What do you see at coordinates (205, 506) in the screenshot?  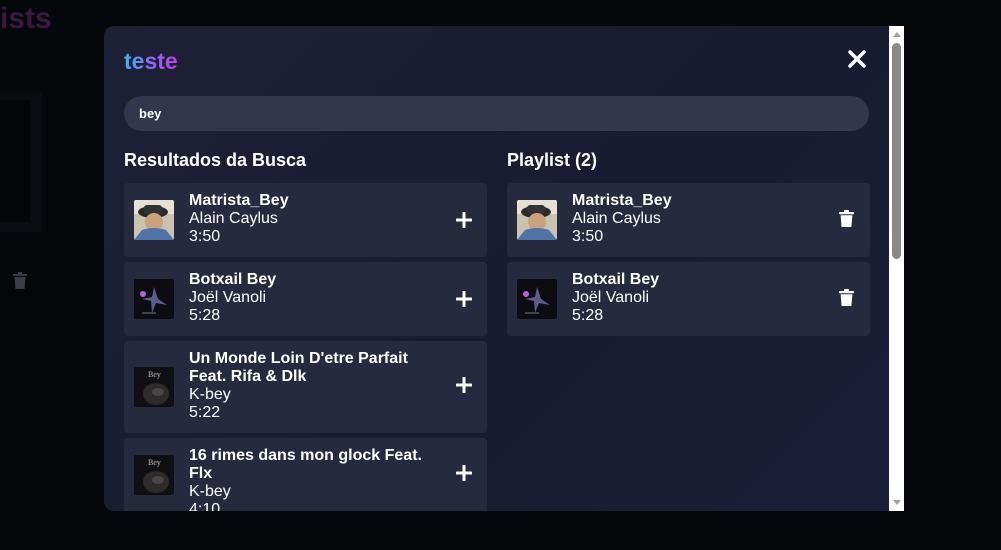 I see `song-duration: 4:10` at bounding box center [205, 506].